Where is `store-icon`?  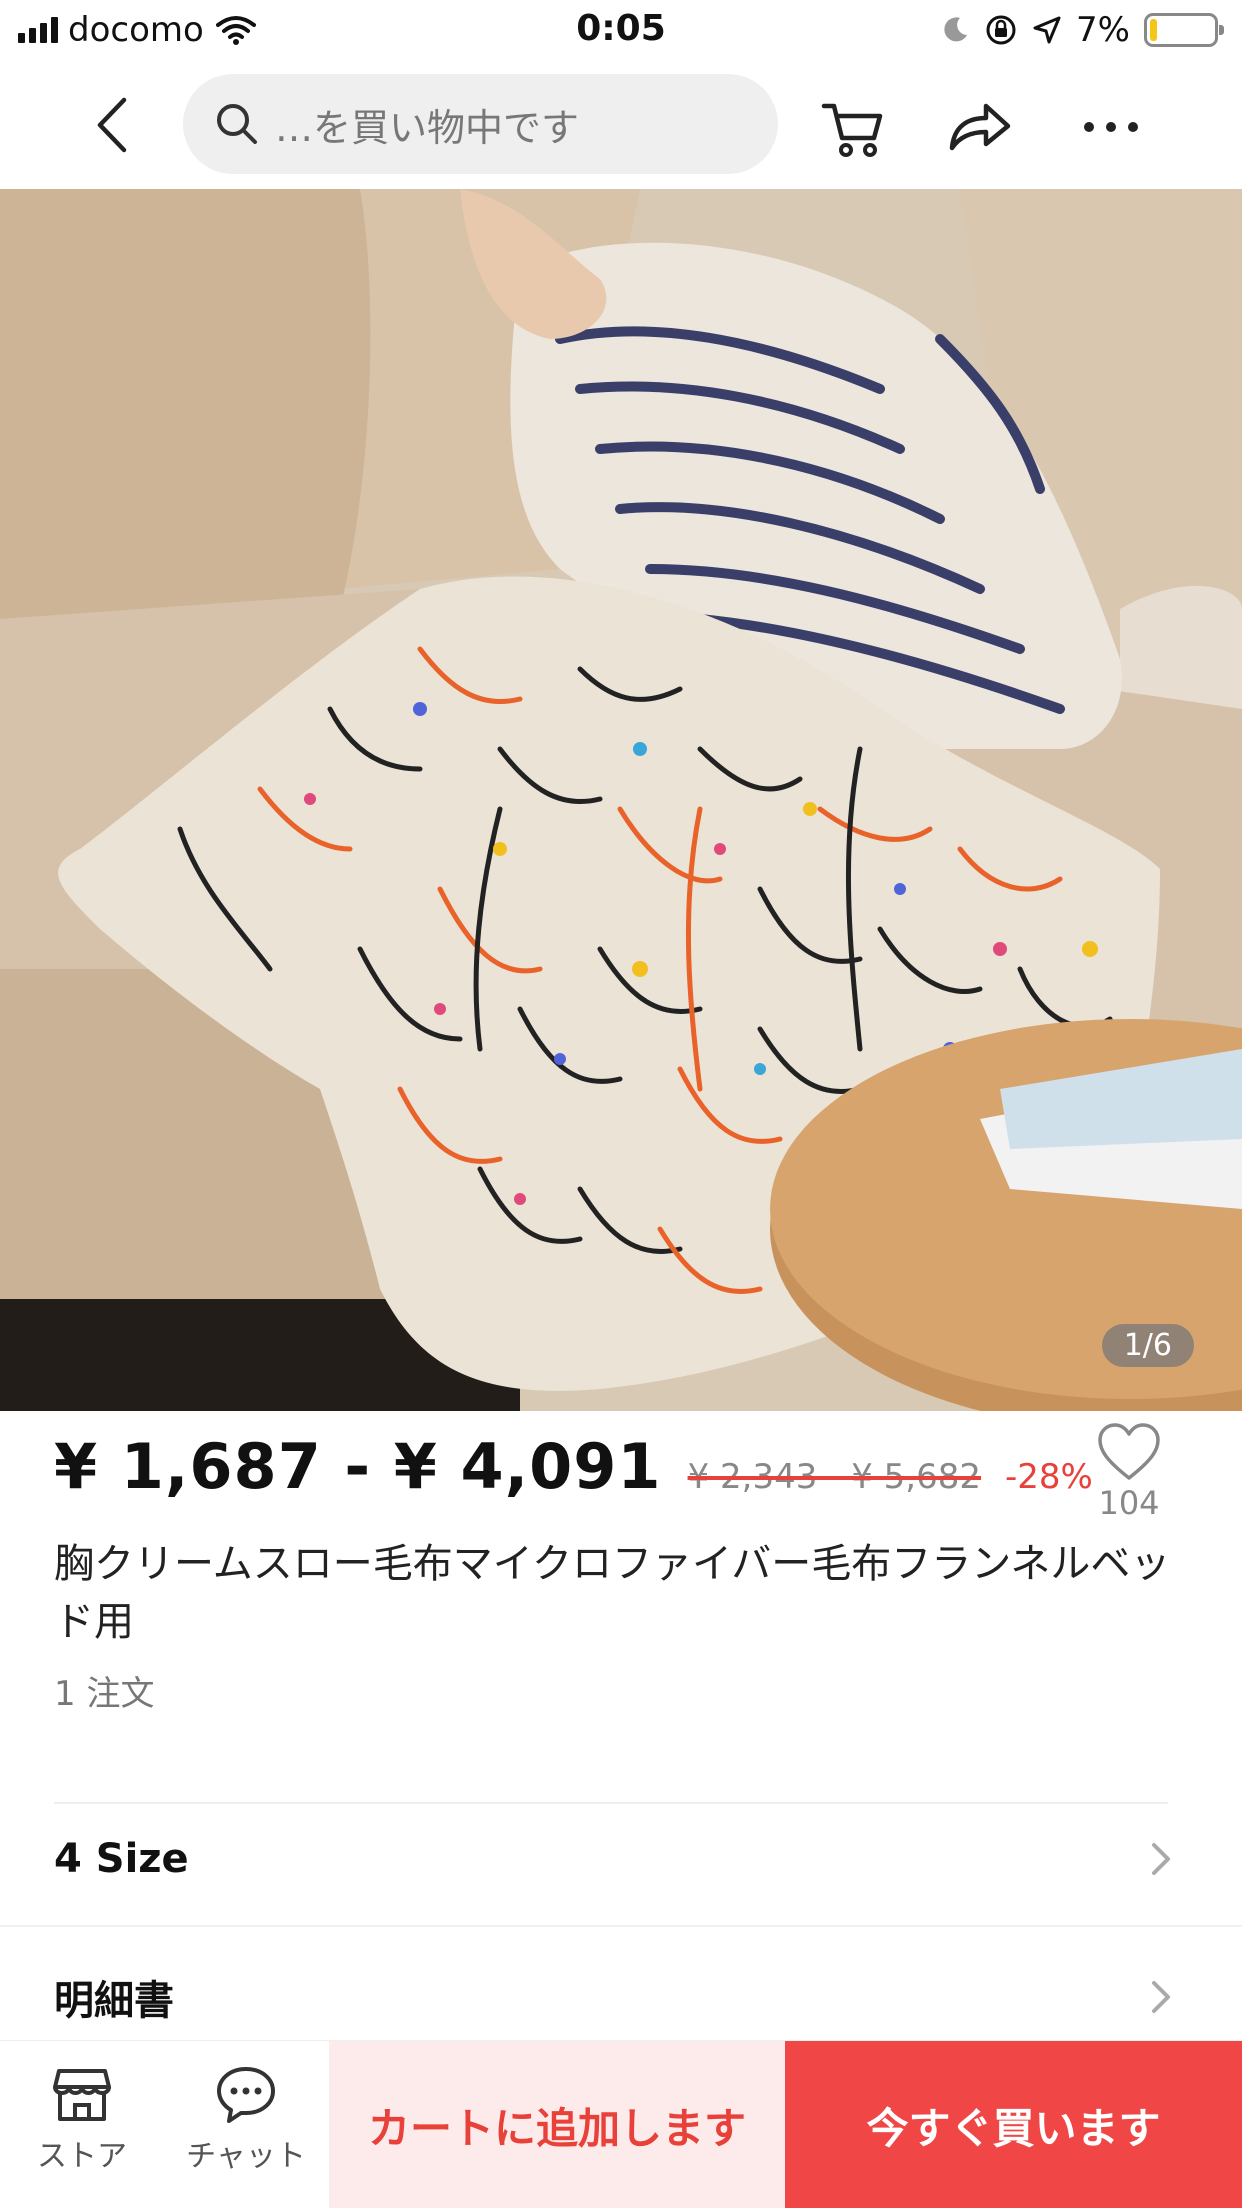 store-icon is located at coordinates (82, 2095).